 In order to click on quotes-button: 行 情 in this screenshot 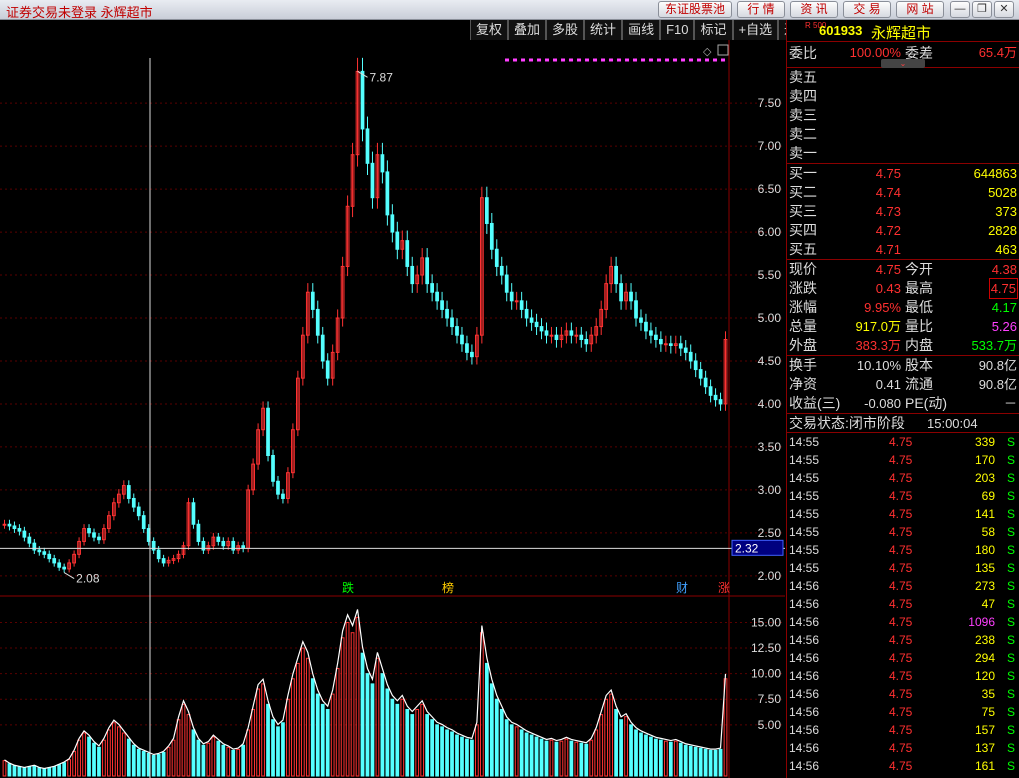, I will do `click(761, 9)`.